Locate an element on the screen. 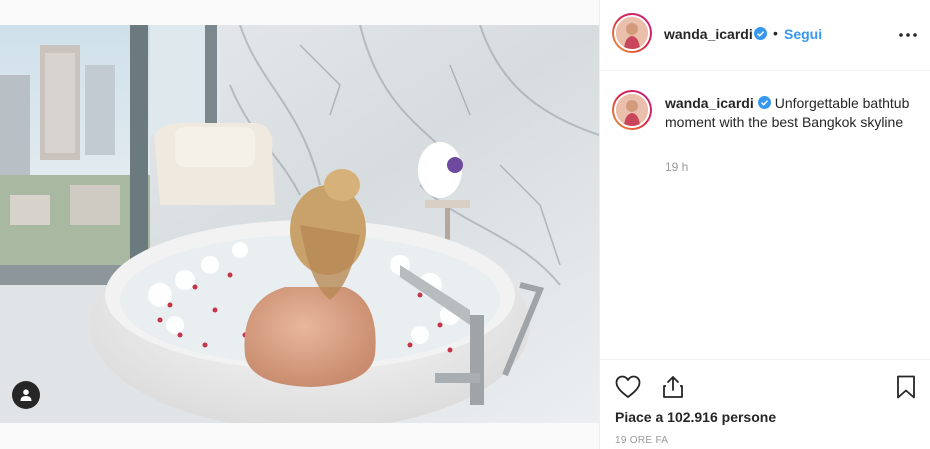 The width and height of the screenshot is (930, 449). post-header: wanda_icardi • Segui is located at coordinates (765, 35).